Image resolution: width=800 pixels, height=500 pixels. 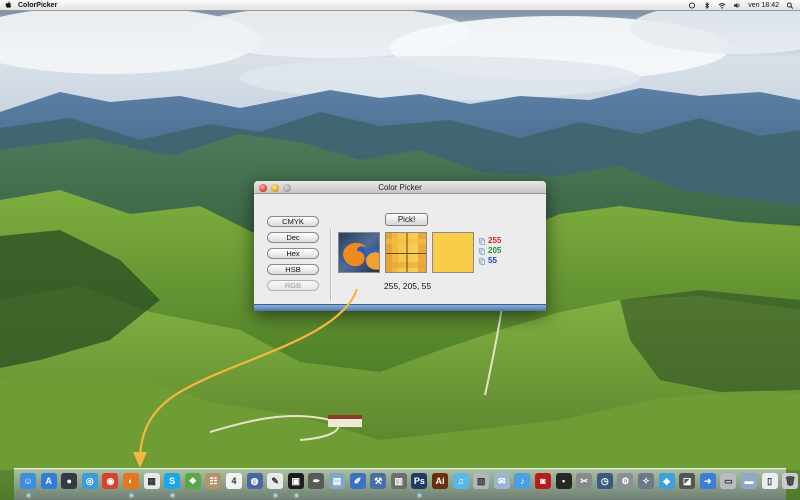 I want to click on screen-capture-thumbnail, so click(x=359, y=252).